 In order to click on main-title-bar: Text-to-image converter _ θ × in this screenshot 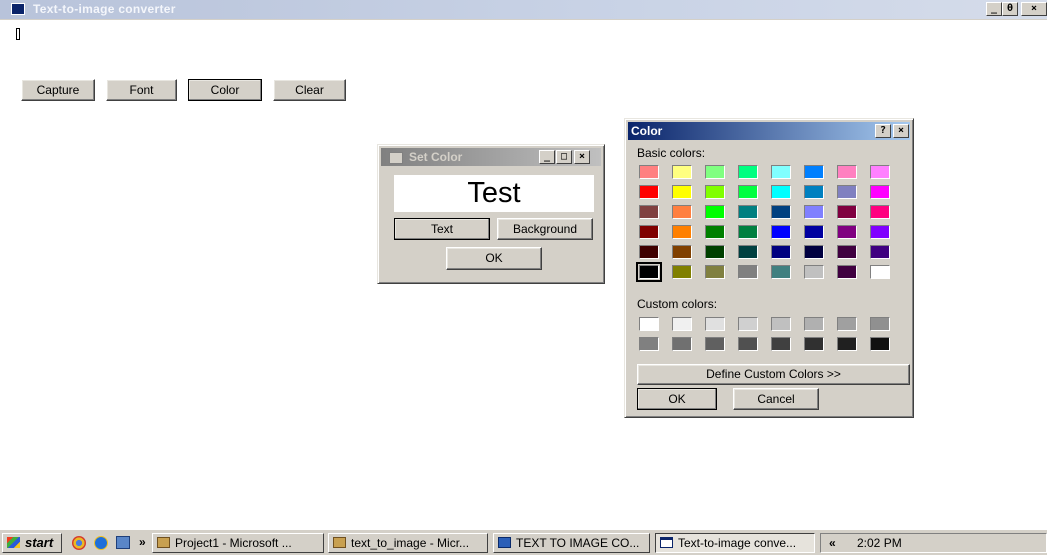, I will do `click(523, 9)`.